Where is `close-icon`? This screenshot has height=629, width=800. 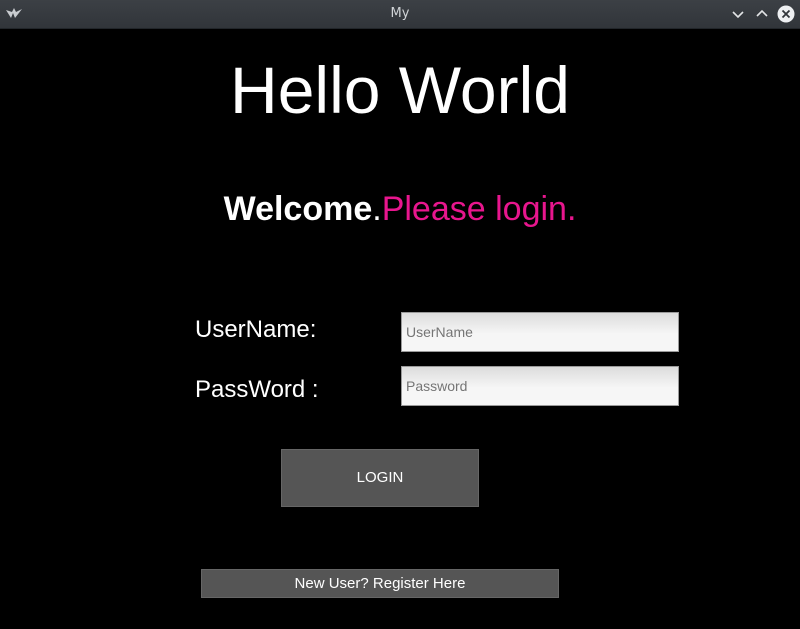 close-icon is located at coordinates (786, 14).